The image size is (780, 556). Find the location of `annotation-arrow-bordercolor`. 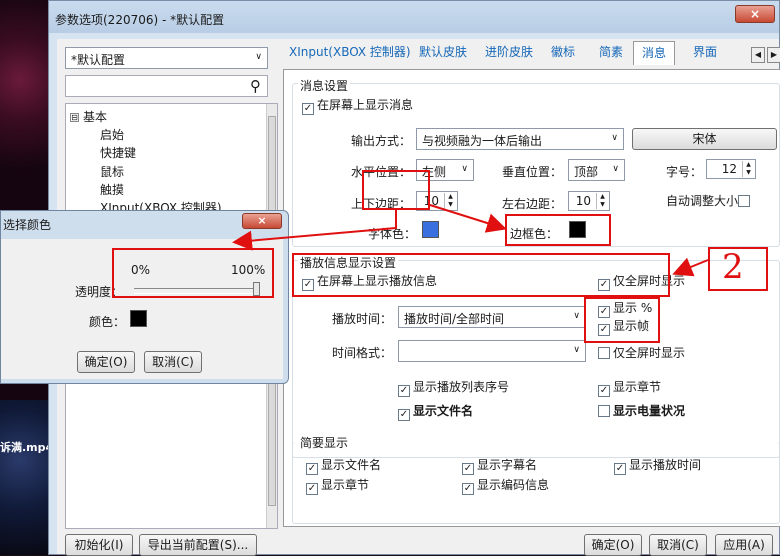

annotation-arrow-bordercolor is located at coordinates (468, 218).